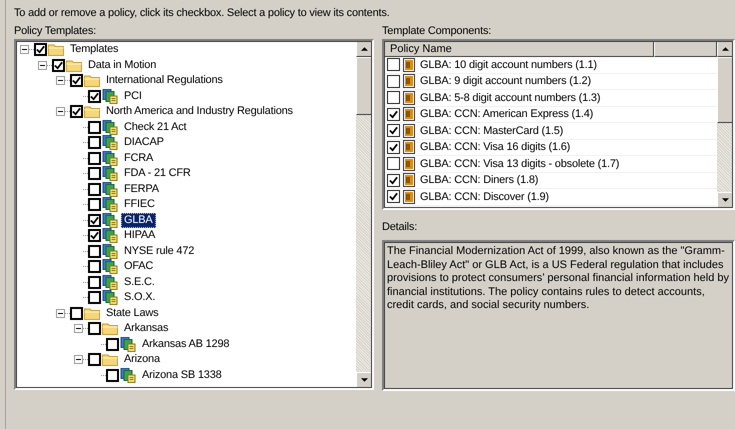 The width and height of the screenshot is (735, 429). I want to click on policy-name: GLBA: CCN: Visa 13 digits - obsolete (1.7), so click(520, 164).